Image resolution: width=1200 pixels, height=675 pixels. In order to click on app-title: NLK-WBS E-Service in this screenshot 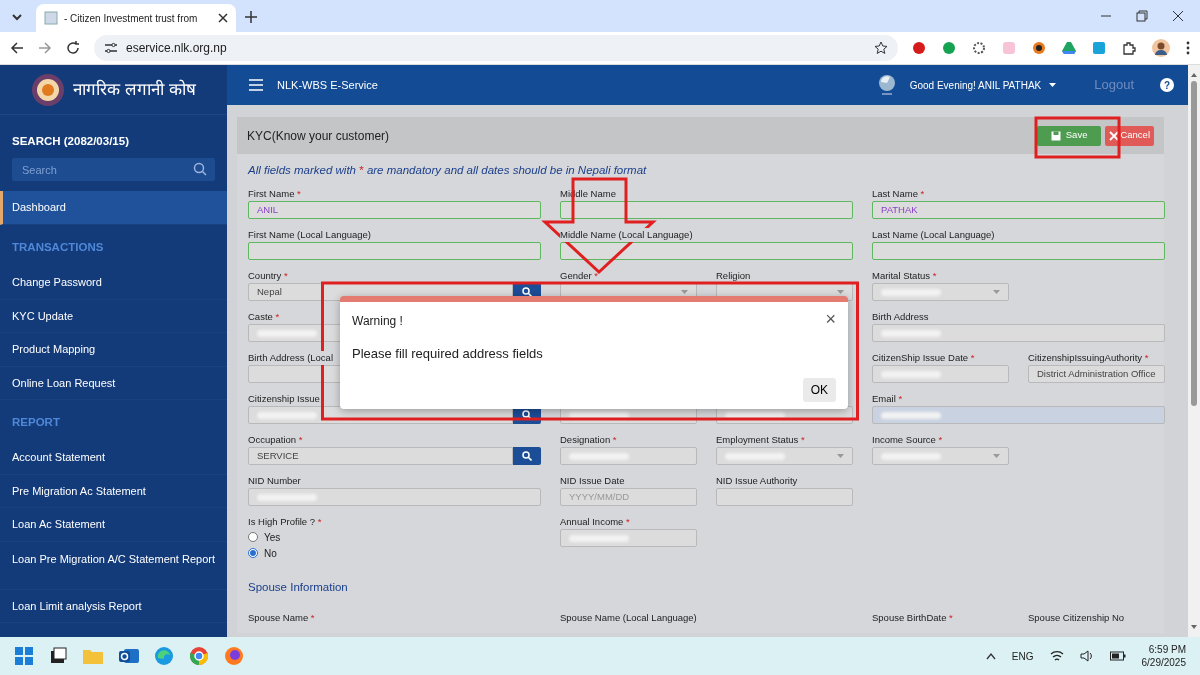, I will do `click(327, 85)`.